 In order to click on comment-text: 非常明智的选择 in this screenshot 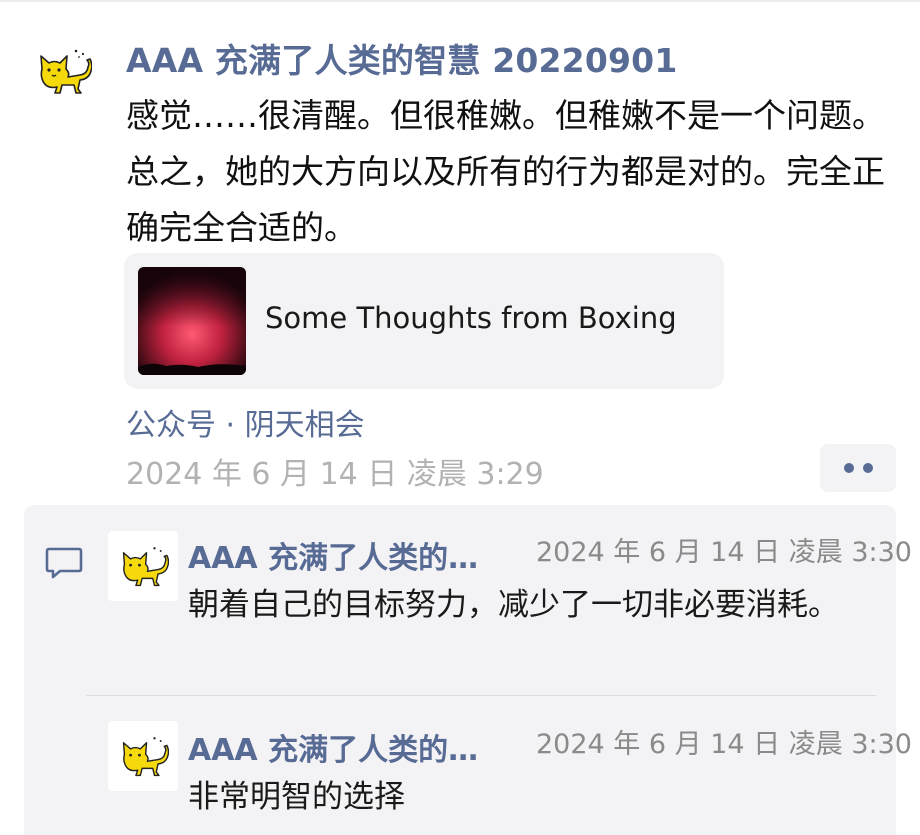, I will do `click(296, 797)`.